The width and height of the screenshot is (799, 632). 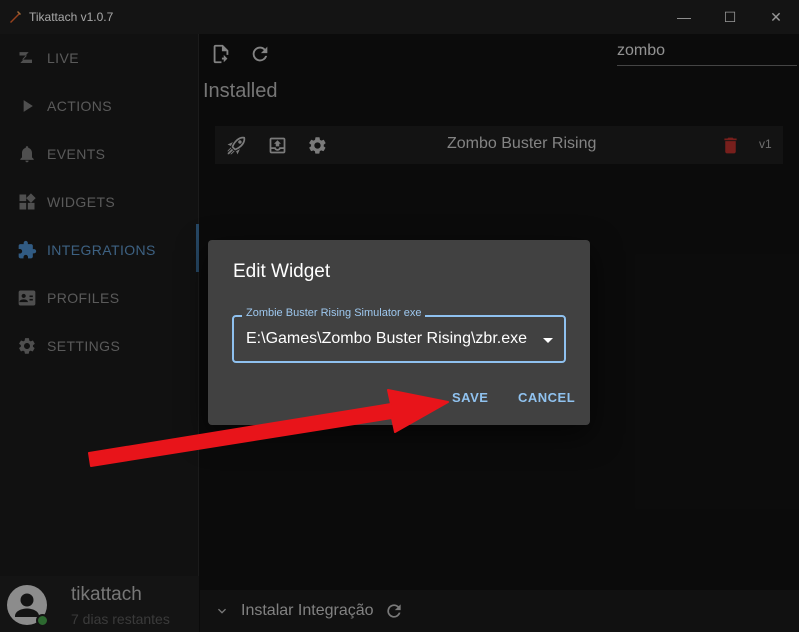 I want to click on field-label: Zombie Buster Rising Simulator exe, so click(x=334, y=313).